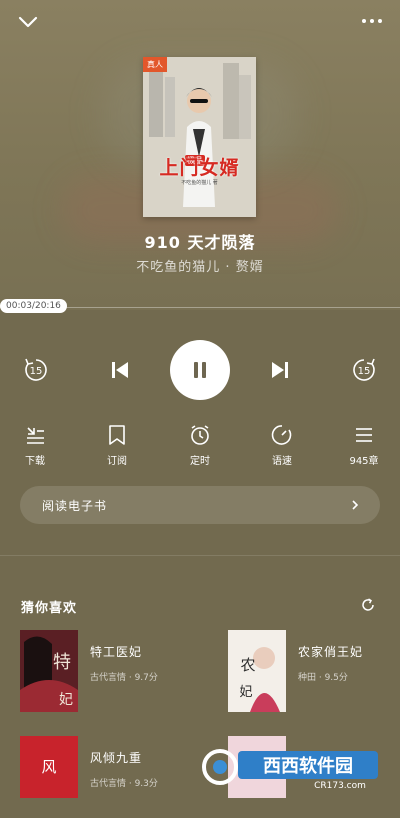 The image size is (400, 818). Describe the element at coordinates (200, 445) in the screenshot. I see `timer-button: 定时` at that location.